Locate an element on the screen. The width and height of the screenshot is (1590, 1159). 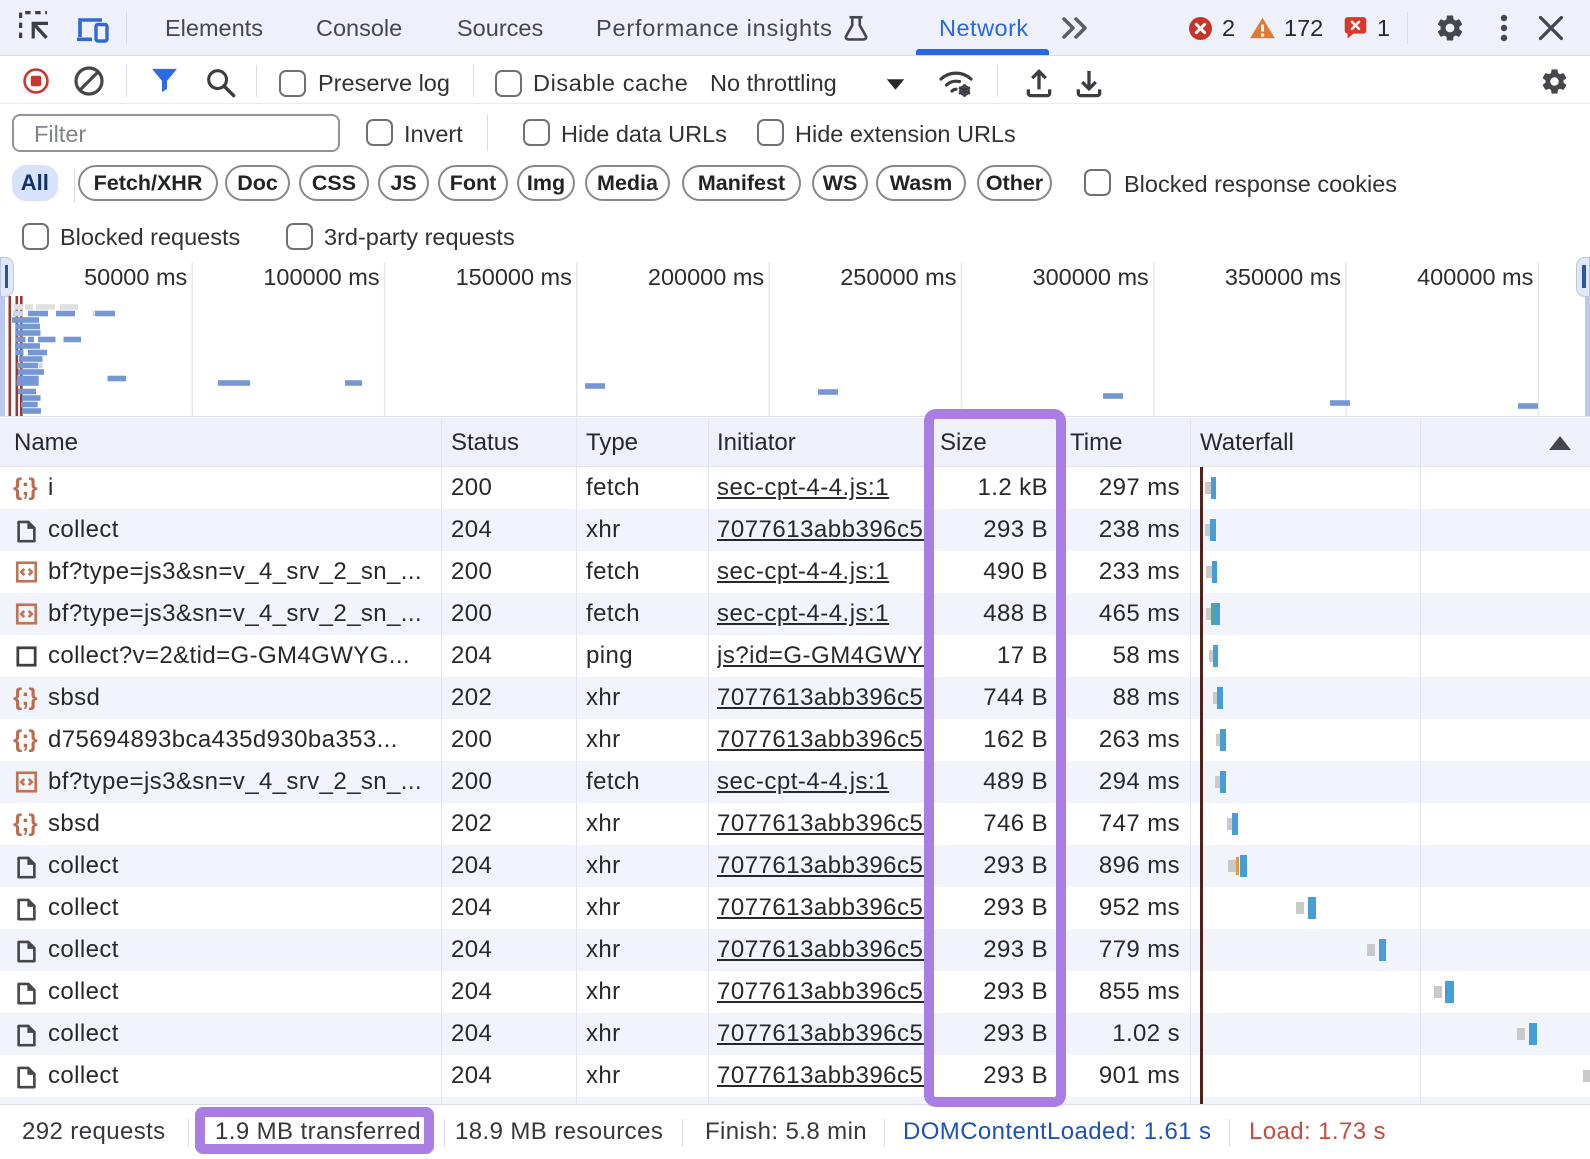
svg-text: 250000 ms is located at coordinates (898, 277).